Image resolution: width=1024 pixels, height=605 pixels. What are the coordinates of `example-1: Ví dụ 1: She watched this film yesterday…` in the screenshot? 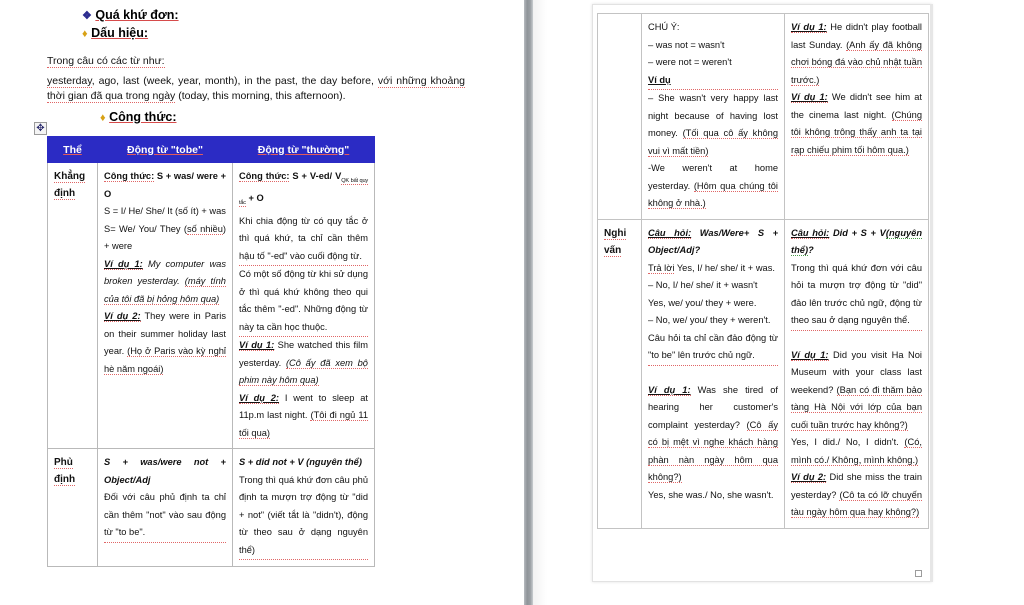 It's located at (303, 363).